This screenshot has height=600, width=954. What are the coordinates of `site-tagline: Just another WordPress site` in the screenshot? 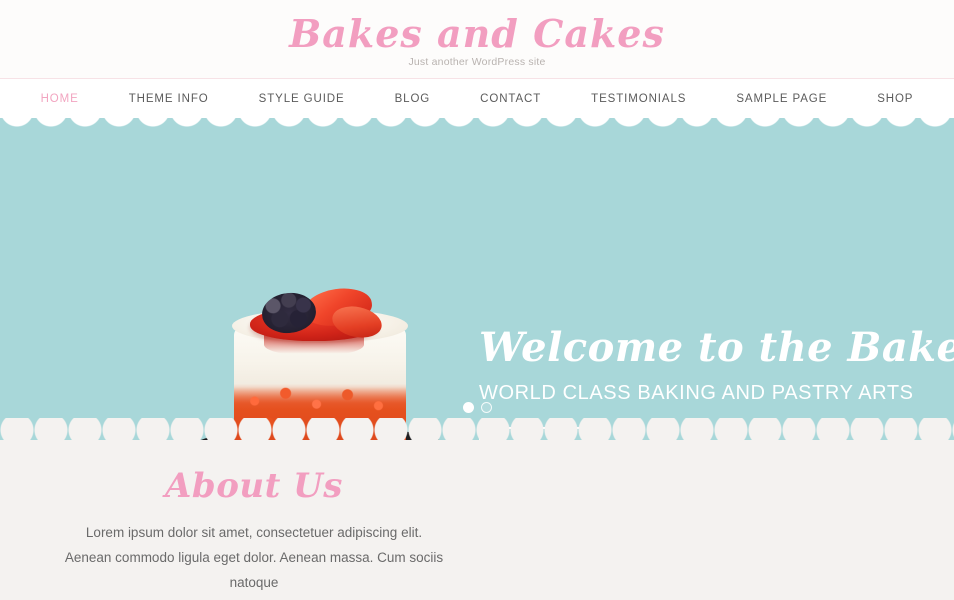 It's located at (477, 62).